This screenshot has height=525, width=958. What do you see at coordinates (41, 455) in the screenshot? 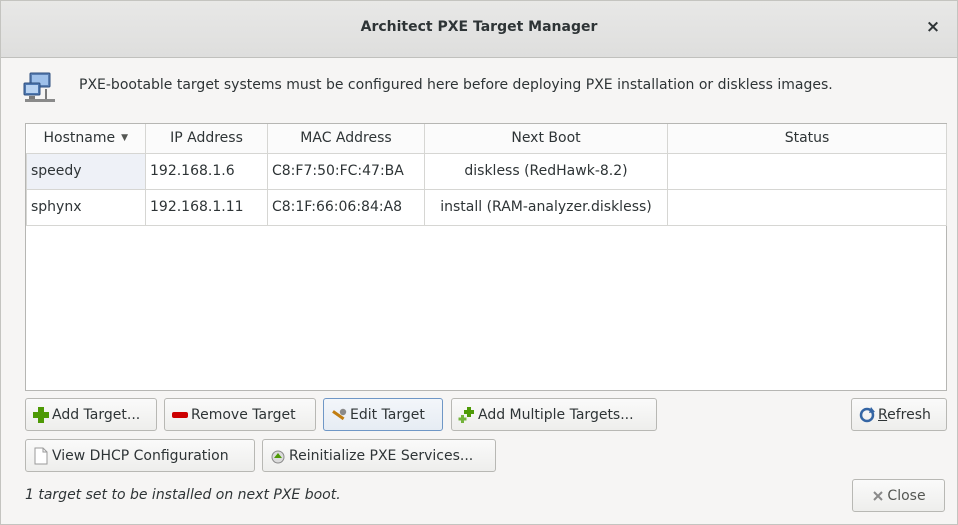
I see `document-icon` at bounding box center [41, 455].